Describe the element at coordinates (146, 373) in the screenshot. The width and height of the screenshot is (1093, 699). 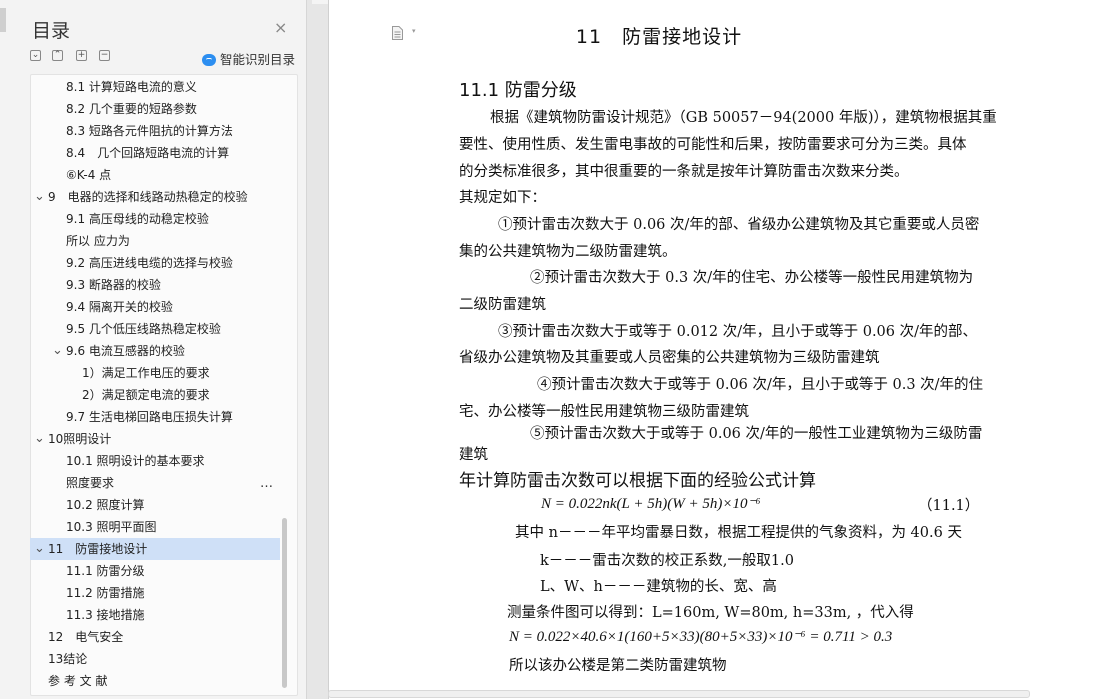
I see `toc-item-label: 1）满足工作电压的要求` at that location.